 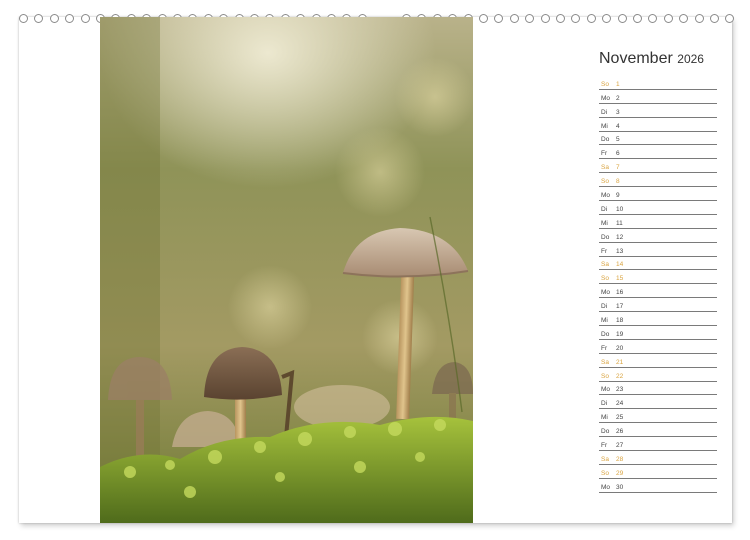 What do you see at coordinates (618, 182) in the screenshot?
I see `day-number: 8` at bounding box center [618, 182].